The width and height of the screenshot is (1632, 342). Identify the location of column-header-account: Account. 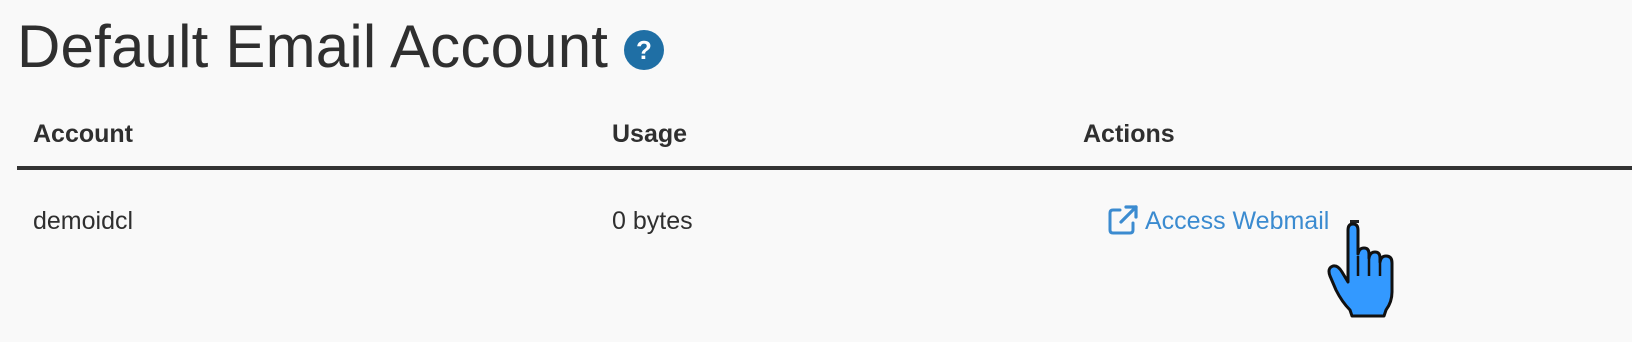
(83, 134).